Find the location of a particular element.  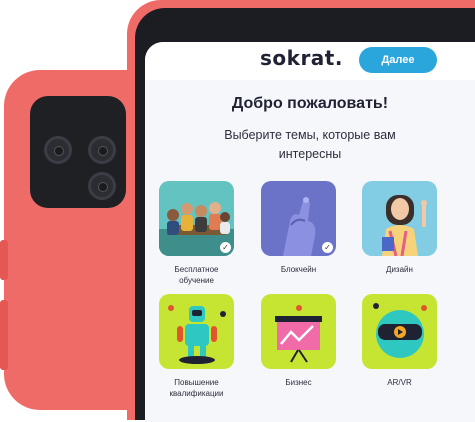

topic-label: Блокчейн is located at coordinates (298, 269).